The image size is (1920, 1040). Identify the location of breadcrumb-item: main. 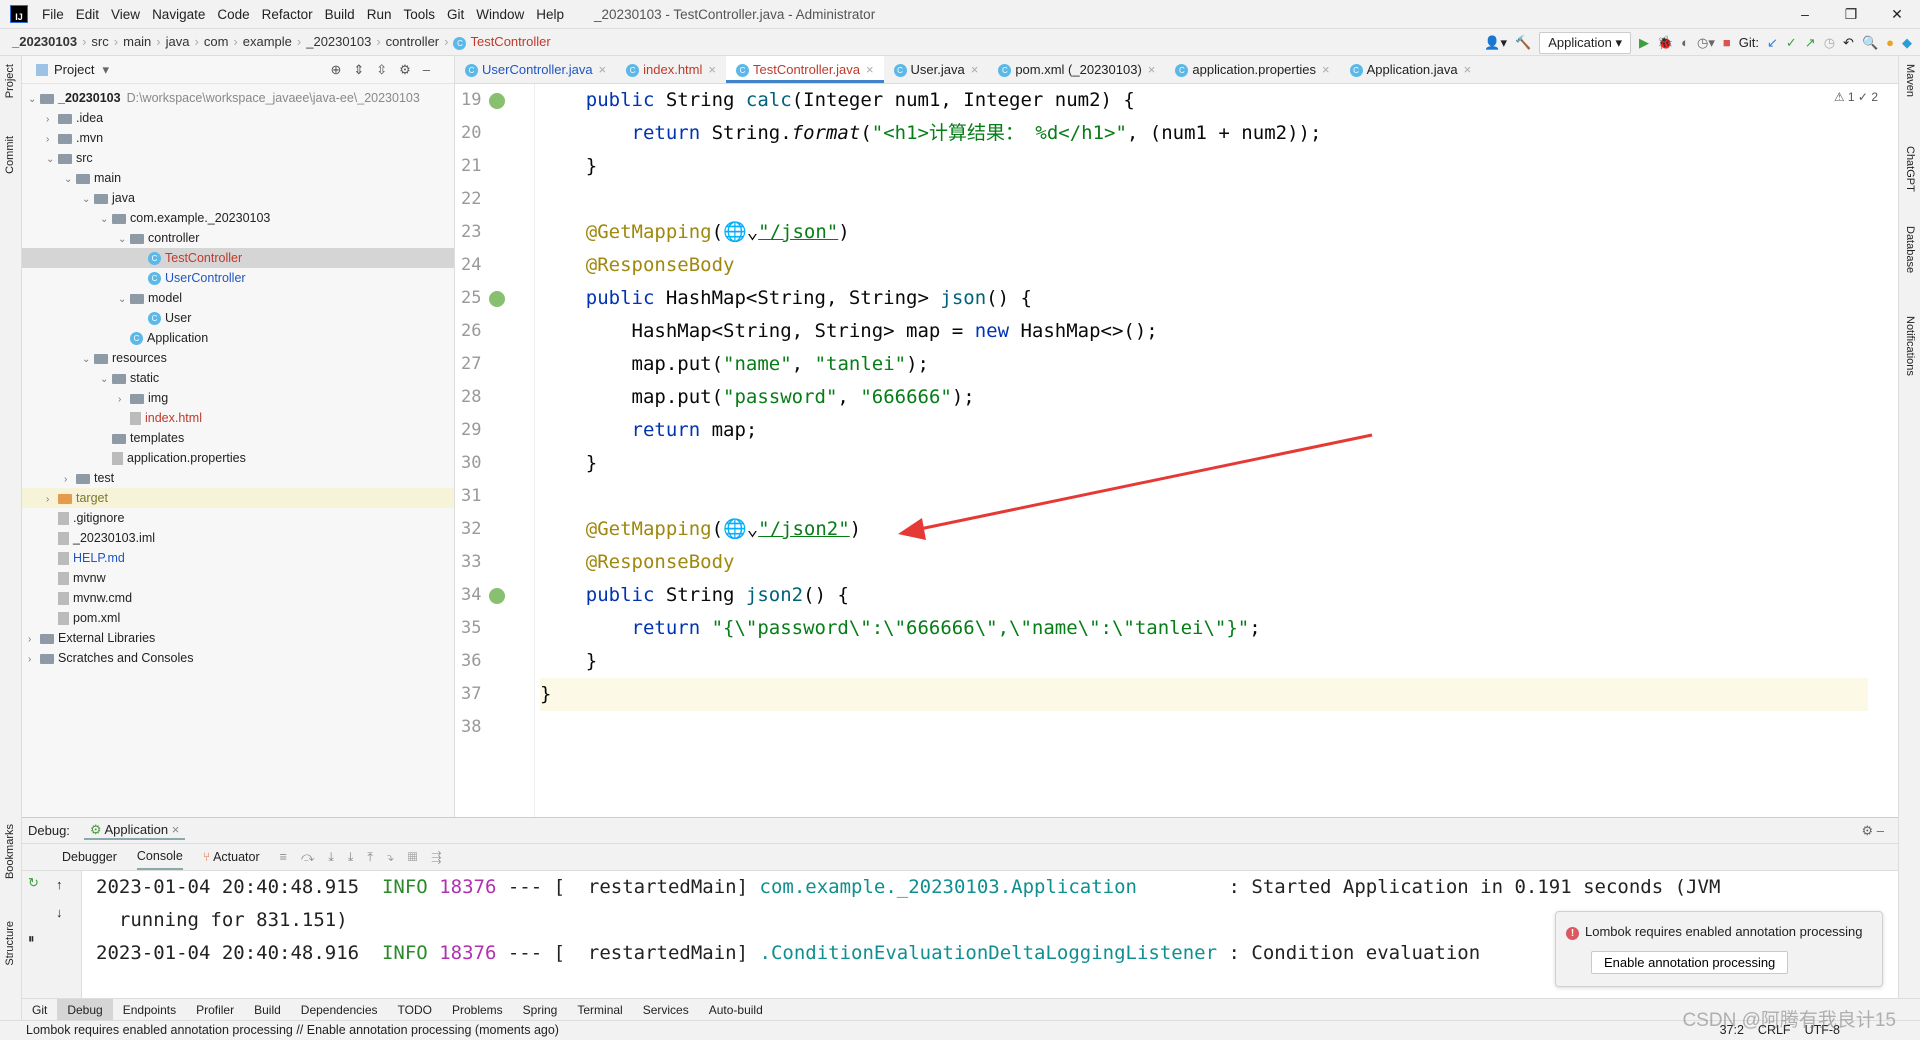
(137, 41).